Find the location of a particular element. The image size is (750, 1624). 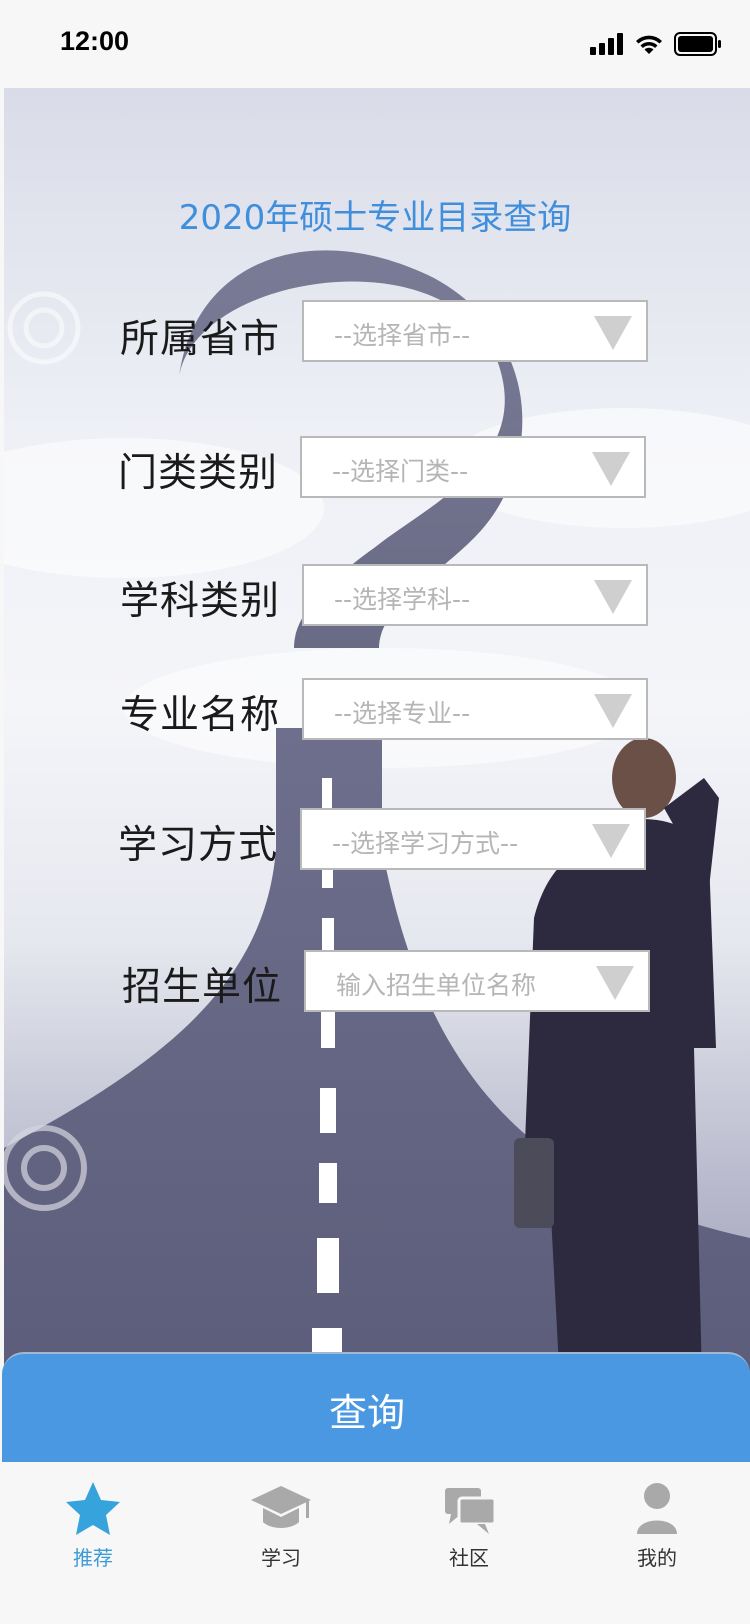

discipline-select: --选择学科-- is located at coordinates (475, 595).